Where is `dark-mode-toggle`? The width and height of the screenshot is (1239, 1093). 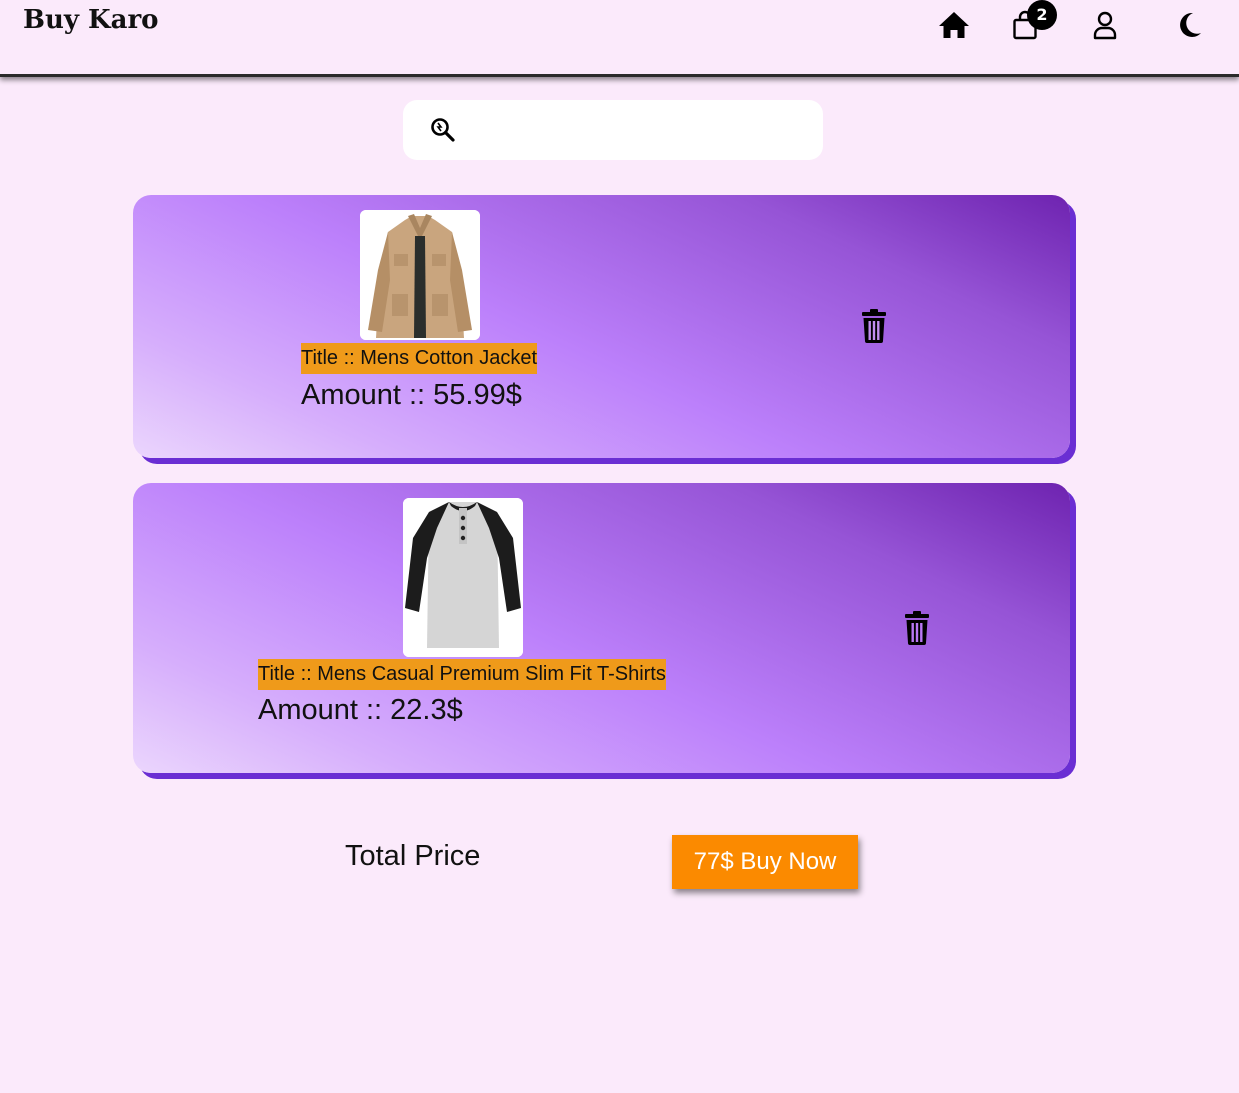 dark-mode-toggle is located at coordinates (1189, 25).